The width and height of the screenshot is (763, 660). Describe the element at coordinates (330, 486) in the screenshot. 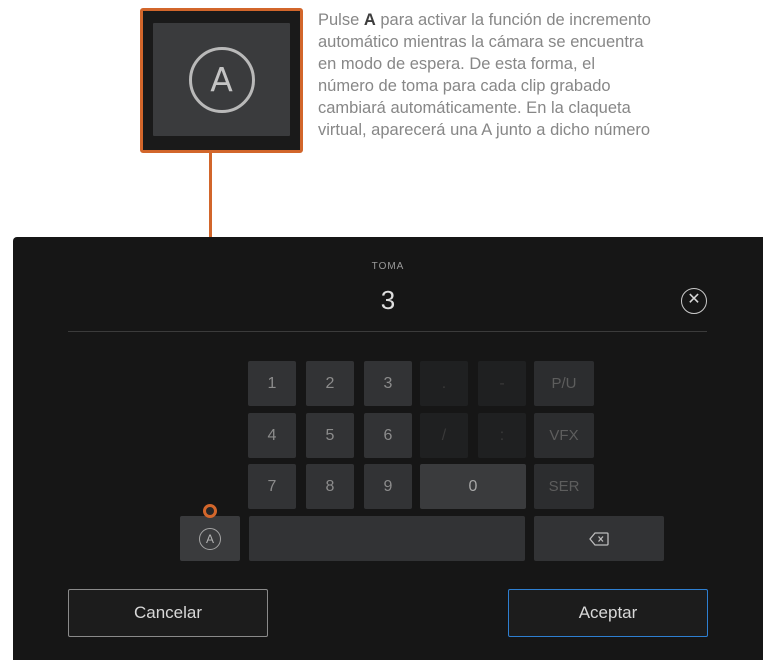

I see `key-8: 8` at that location.